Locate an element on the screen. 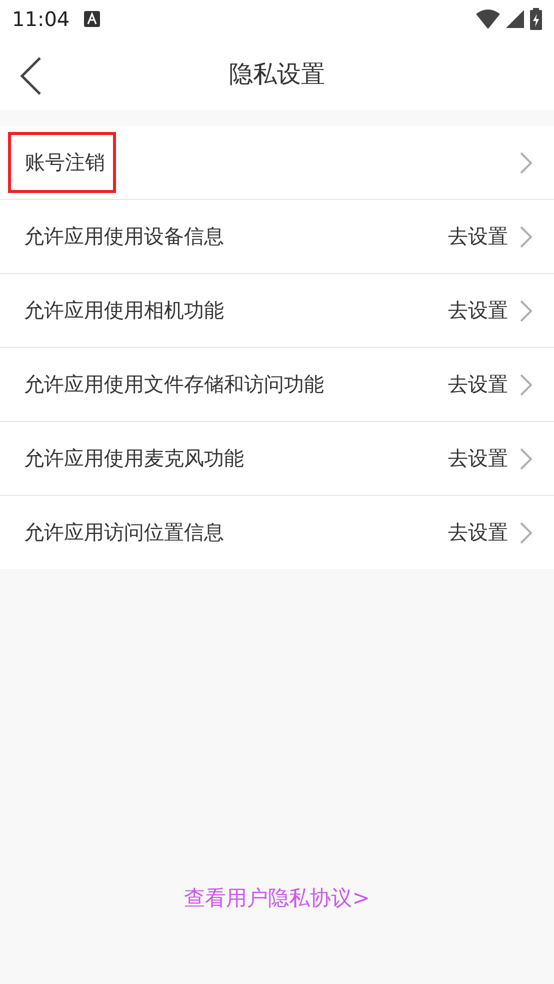  settings-row: 允许应用访问位置信息 去设置 is located at coordinates (277, 532).